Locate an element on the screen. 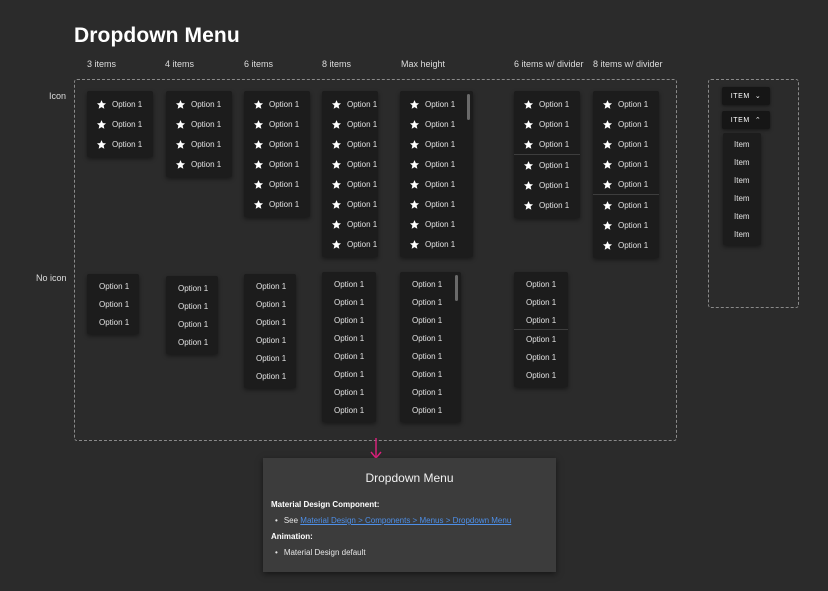 The height and width of the screenshot is (591, 828). dropdown-button-closed: ITEM ⌄ is located at coordinates (746, 96).